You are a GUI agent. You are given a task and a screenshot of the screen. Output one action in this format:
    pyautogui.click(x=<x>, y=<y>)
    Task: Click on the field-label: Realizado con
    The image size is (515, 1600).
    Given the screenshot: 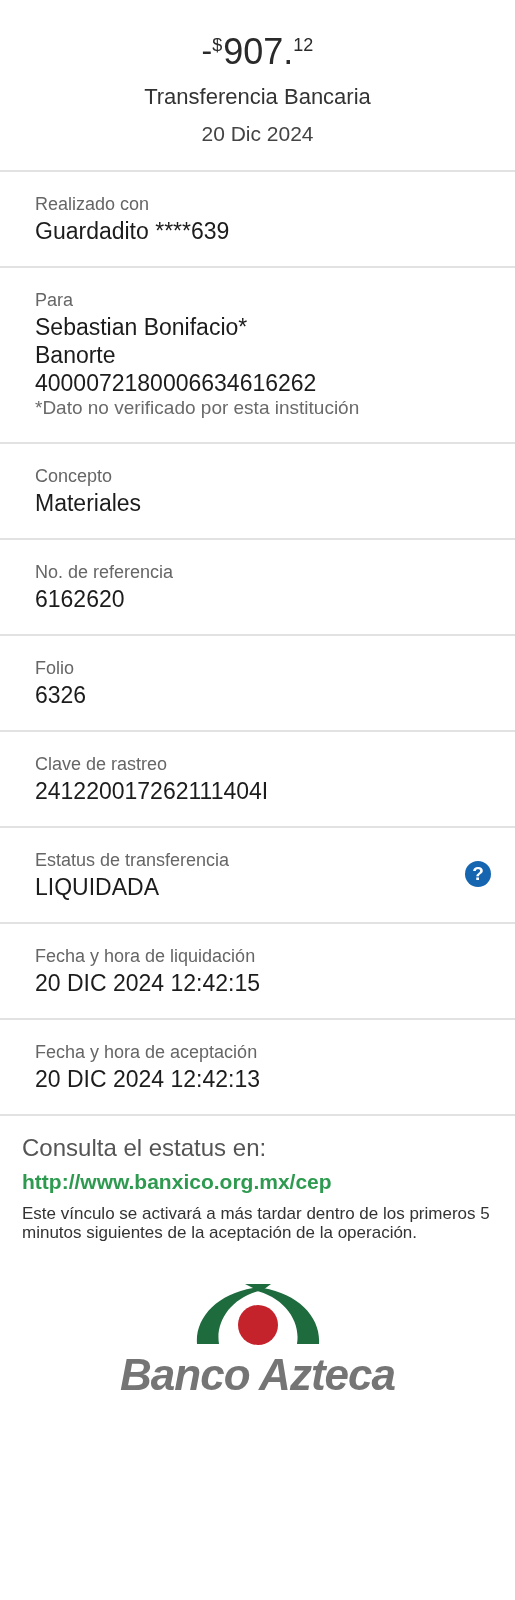 What is the action you would take?
    pyautogui.click(x=93, y=204)
    